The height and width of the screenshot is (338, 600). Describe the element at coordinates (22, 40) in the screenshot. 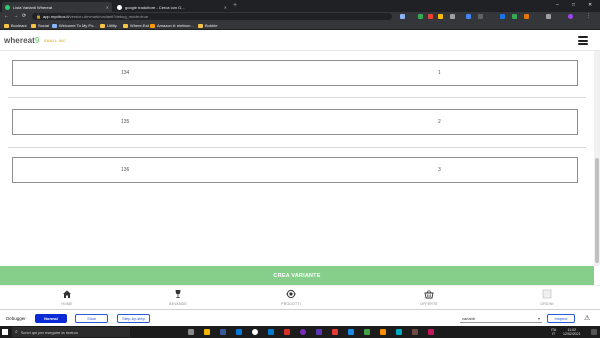

I see `whereat-logo: whereat9` at that location.